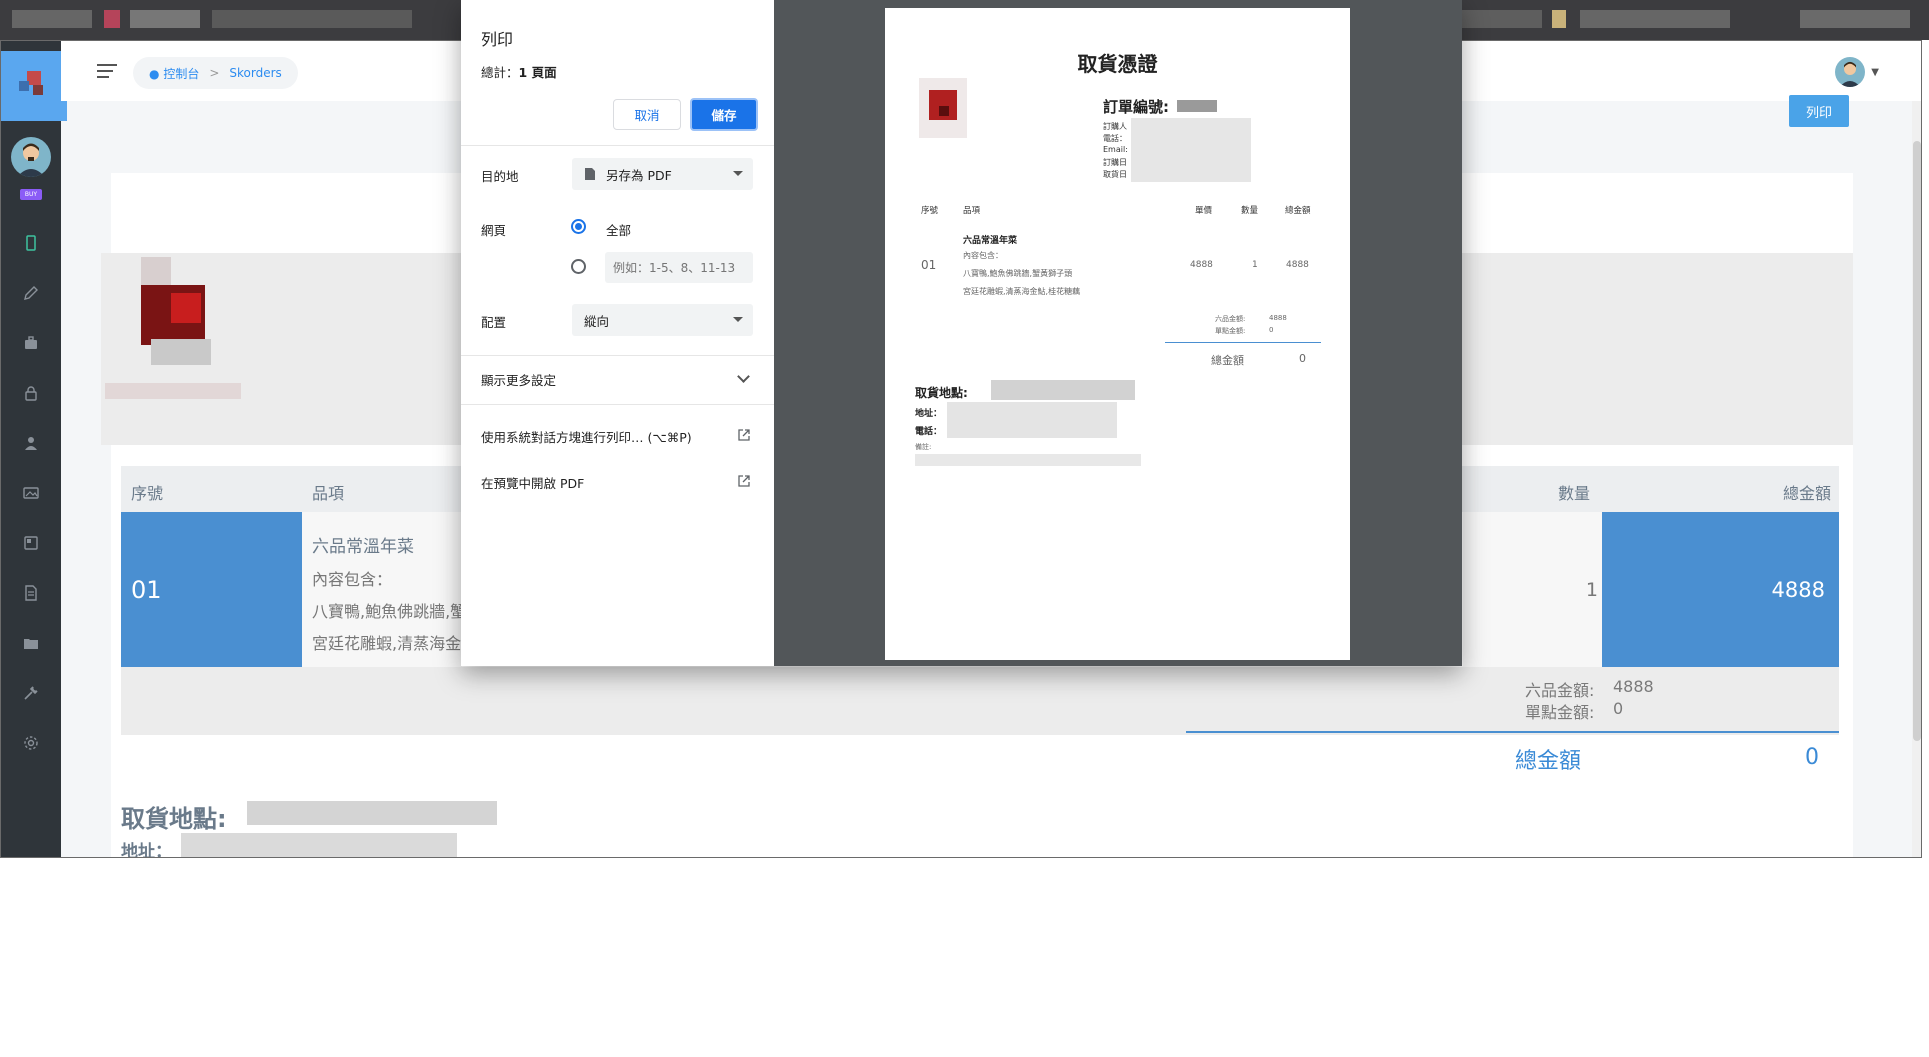  Describe the element at coordinates (328, 493) in the screenshot. I see `col-header-item: 品項` at that location.